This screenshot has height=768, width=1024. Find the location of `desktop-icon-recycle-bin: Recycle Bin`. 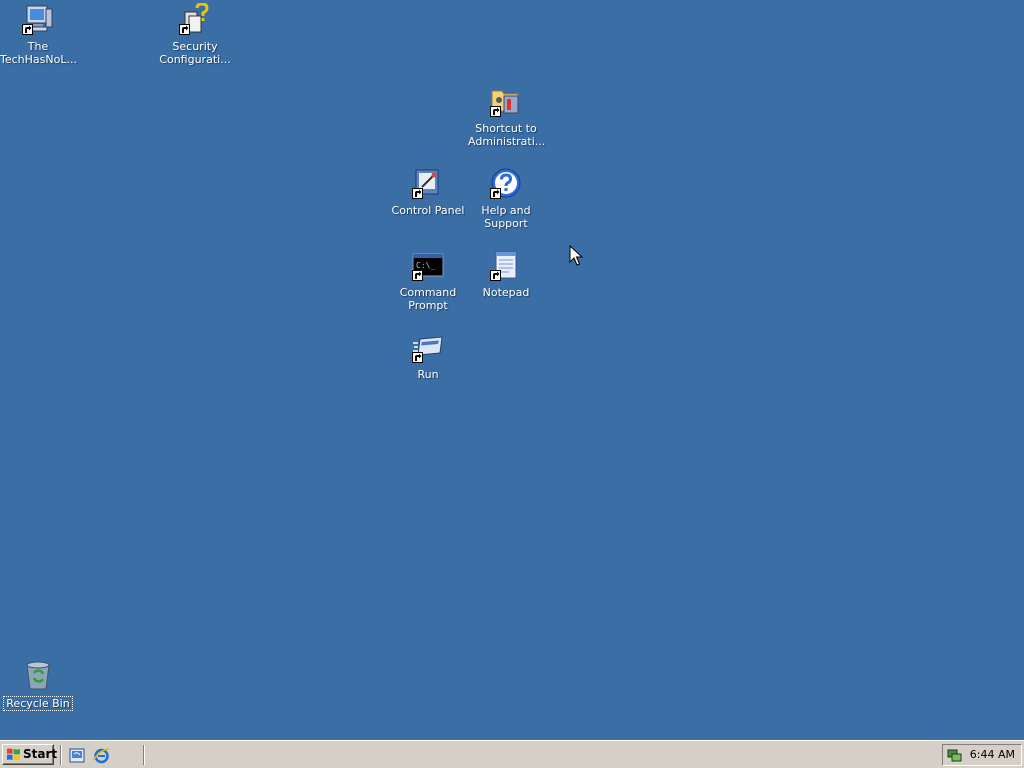

desktop-icon-recycle-bin: Recycle Bin is located at coordinates (38, 685).